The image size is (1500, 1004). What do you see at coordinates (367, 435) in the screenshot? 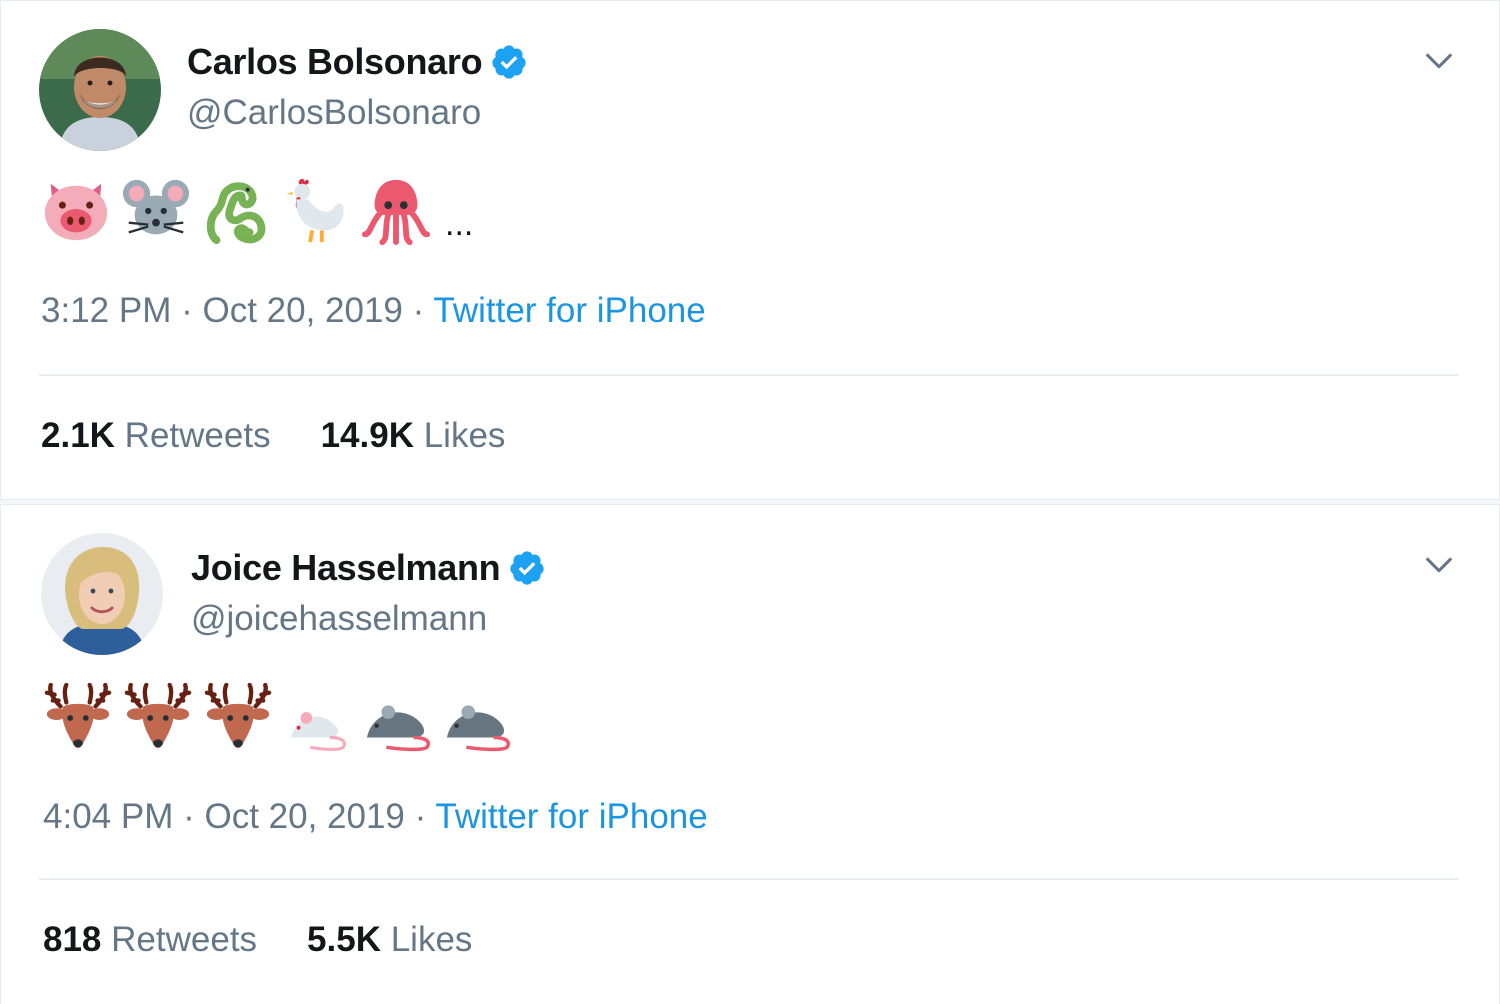
I see `likes-count: 14.9K` at bounding box center [367, 435].